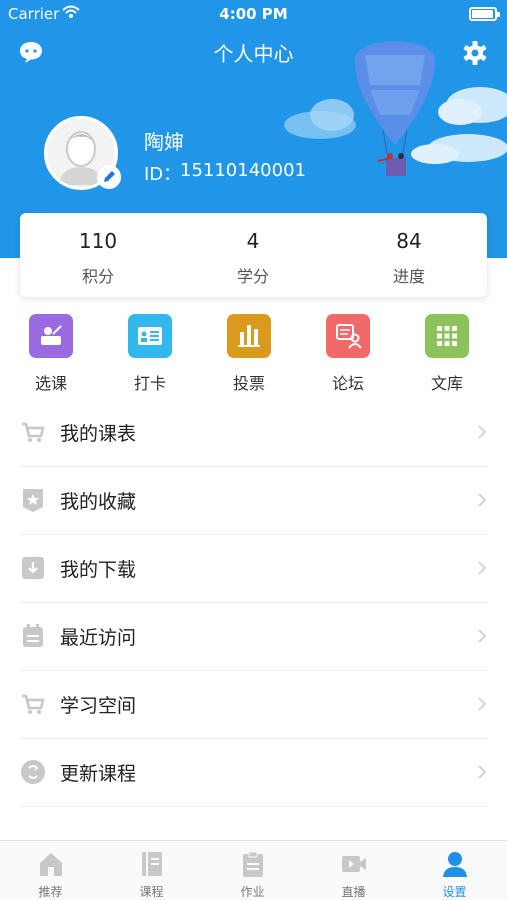 This screenshot has width=507, height=900. Describe the element at coordinates (98, 706) in the screenshot. I see `menu-item-label: 学习空间` at that location.